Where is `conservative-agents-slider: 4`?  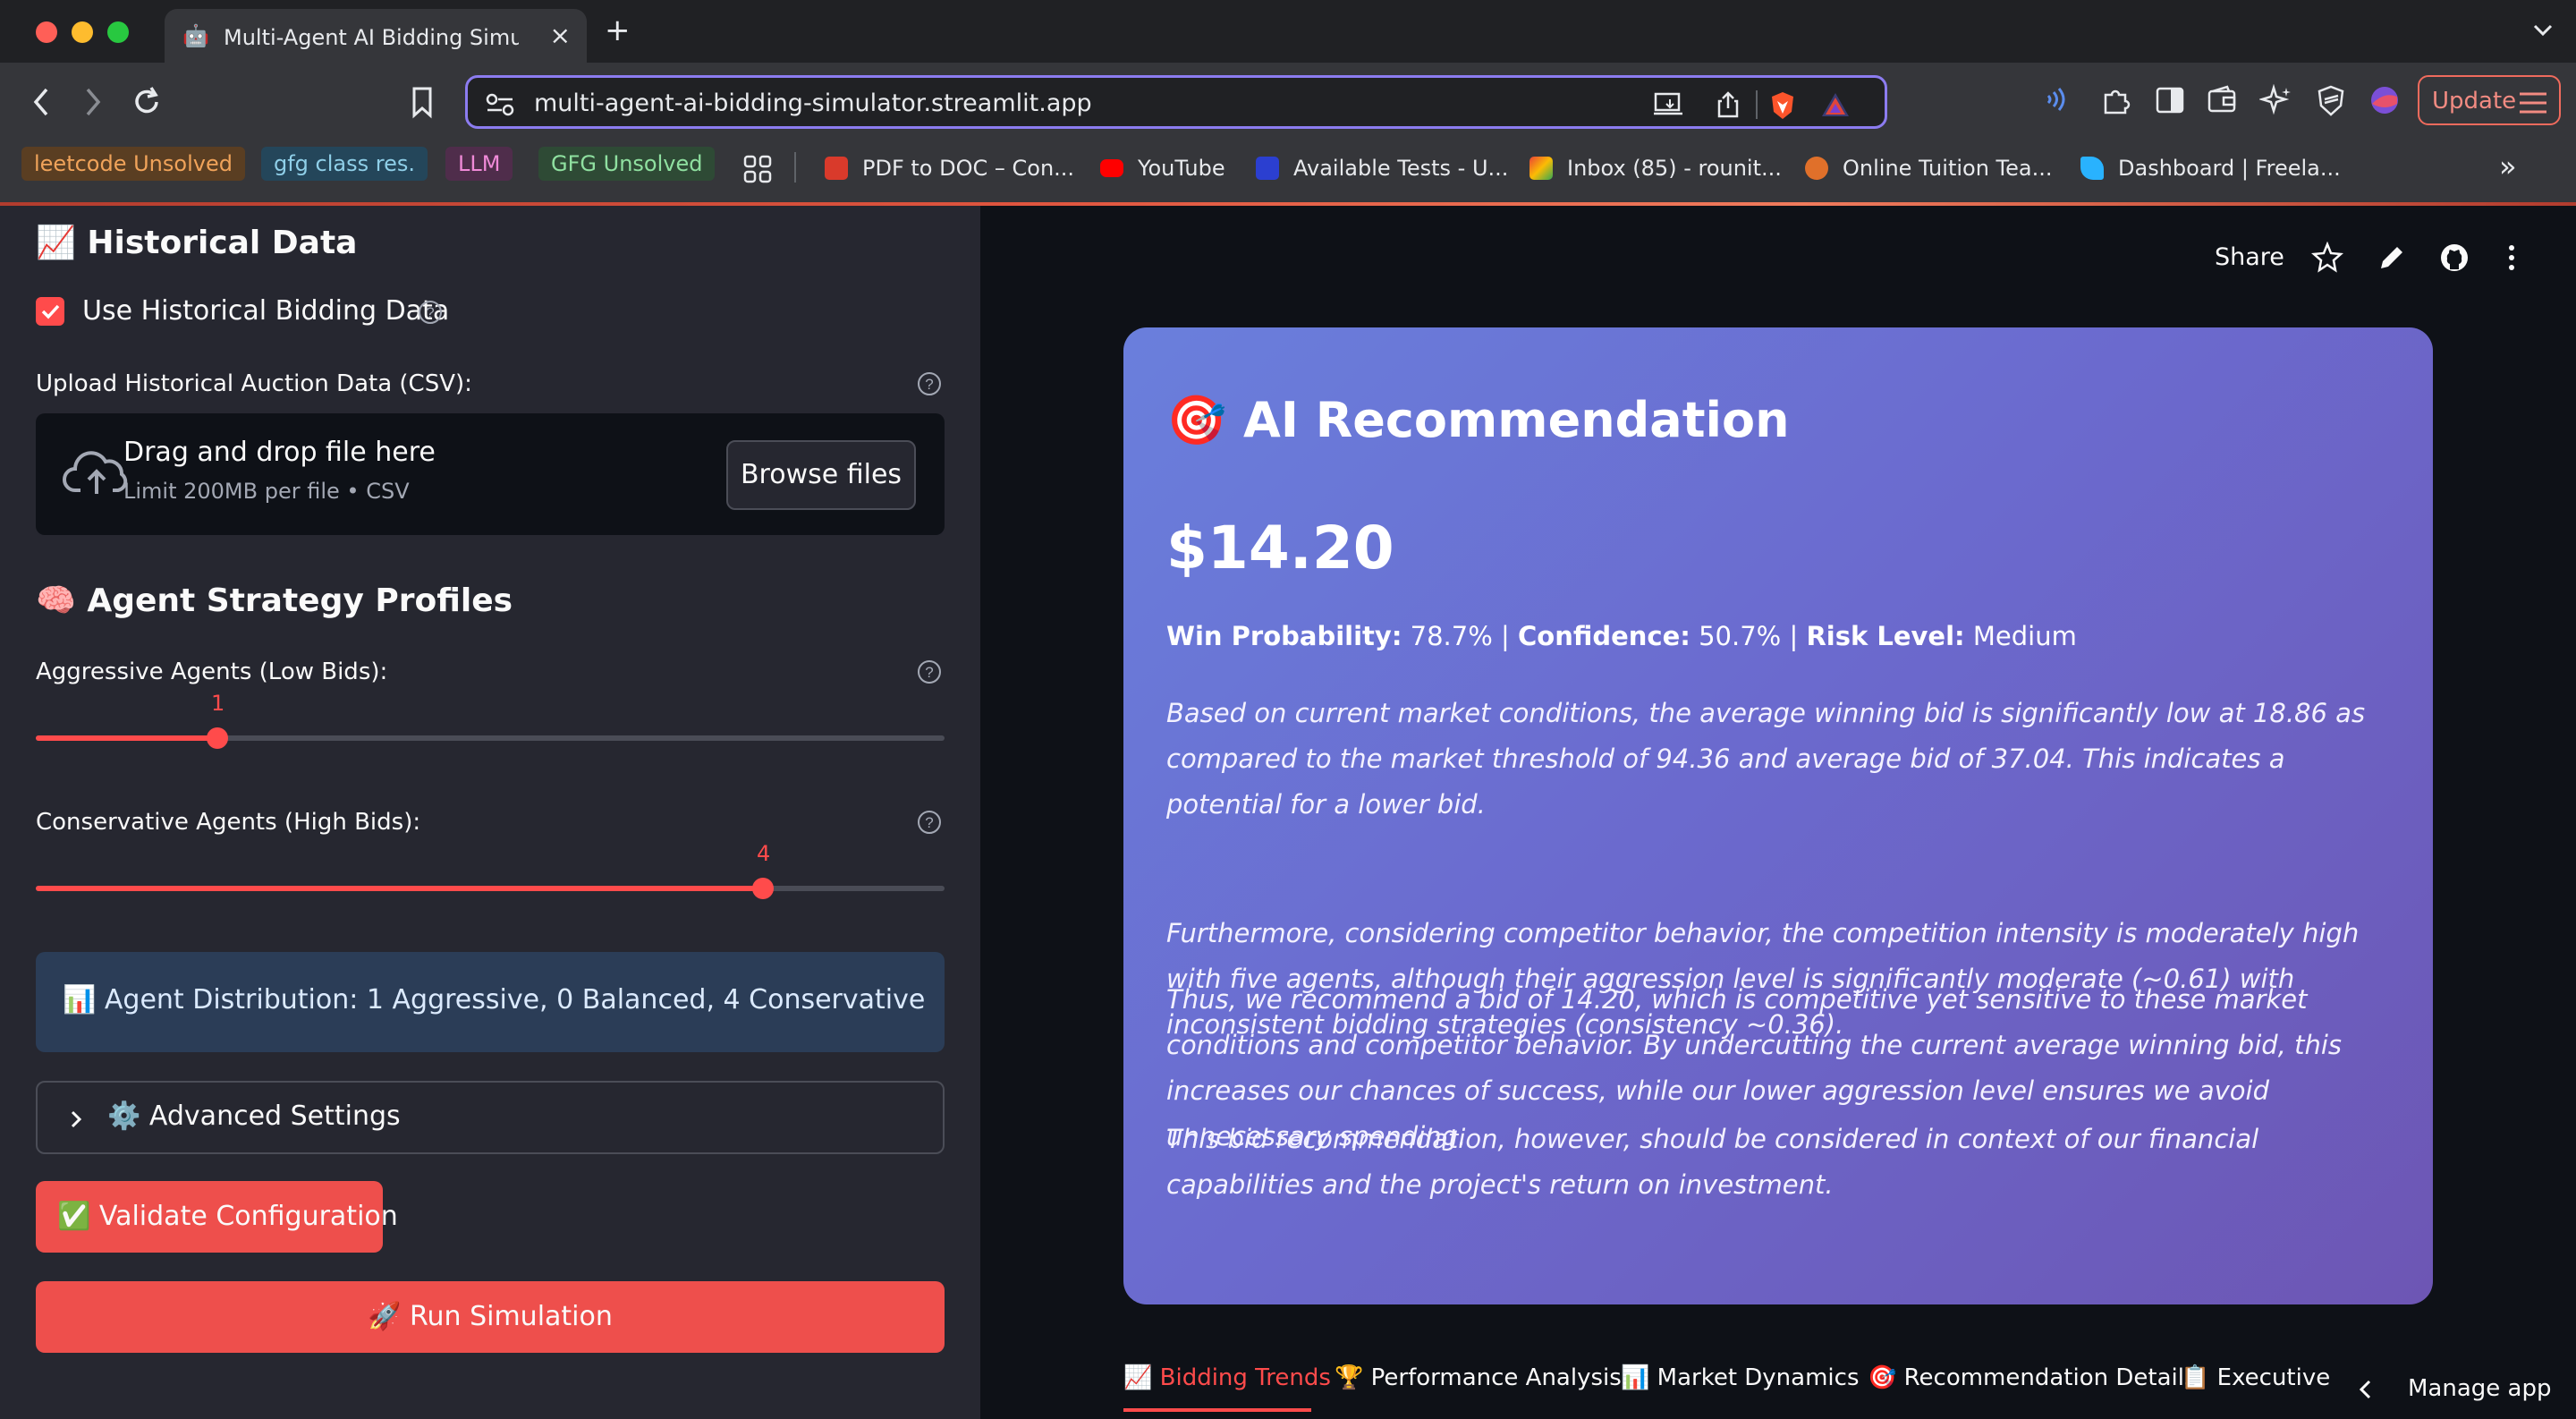
conservative-agents-slider: 4 is located at coordinates (490, 870).